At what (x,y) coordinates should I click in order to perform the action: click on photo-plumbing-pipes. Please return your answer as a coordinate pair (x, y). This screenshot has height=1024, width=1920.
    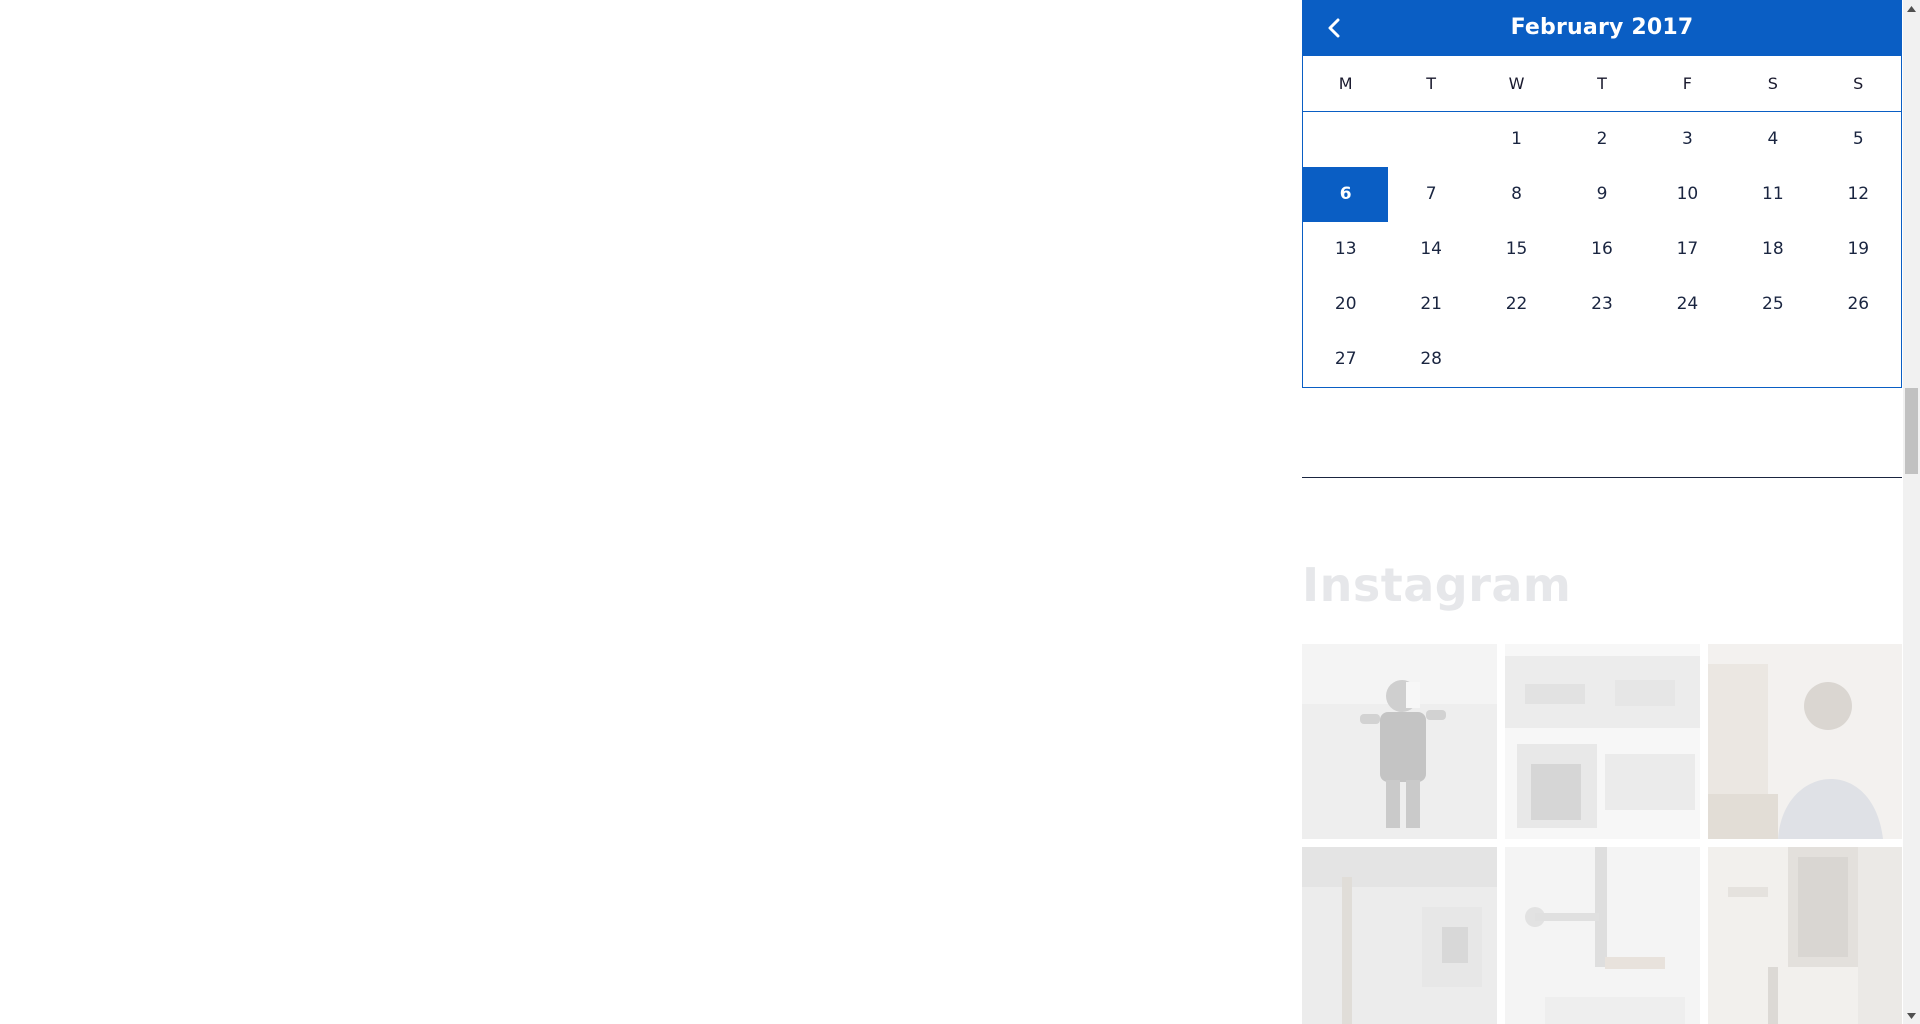
    Looking at the image, I should click on (1602, 935).